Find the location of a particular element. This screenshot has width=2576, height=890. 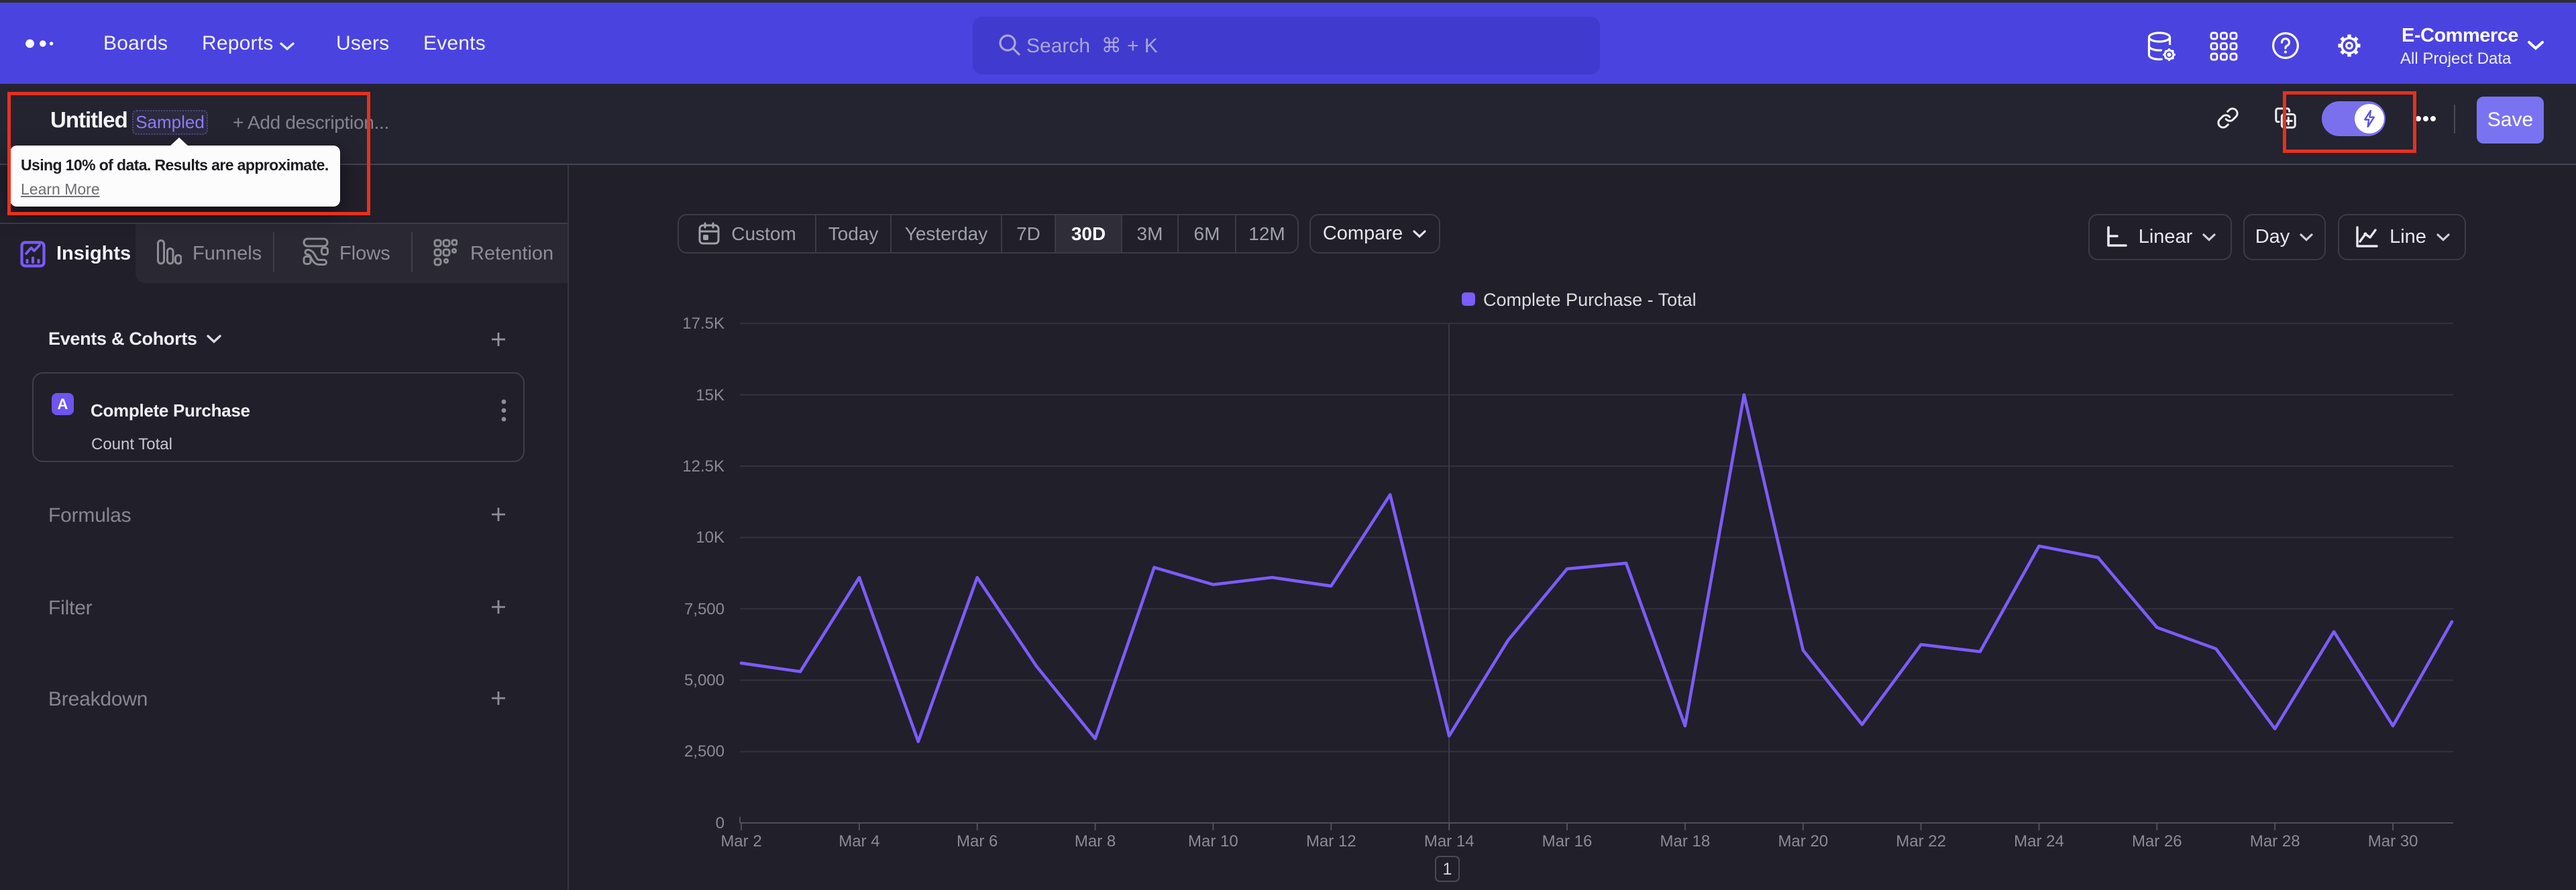

svg-text: Mar 8 is located at coordinates (1095, 841).